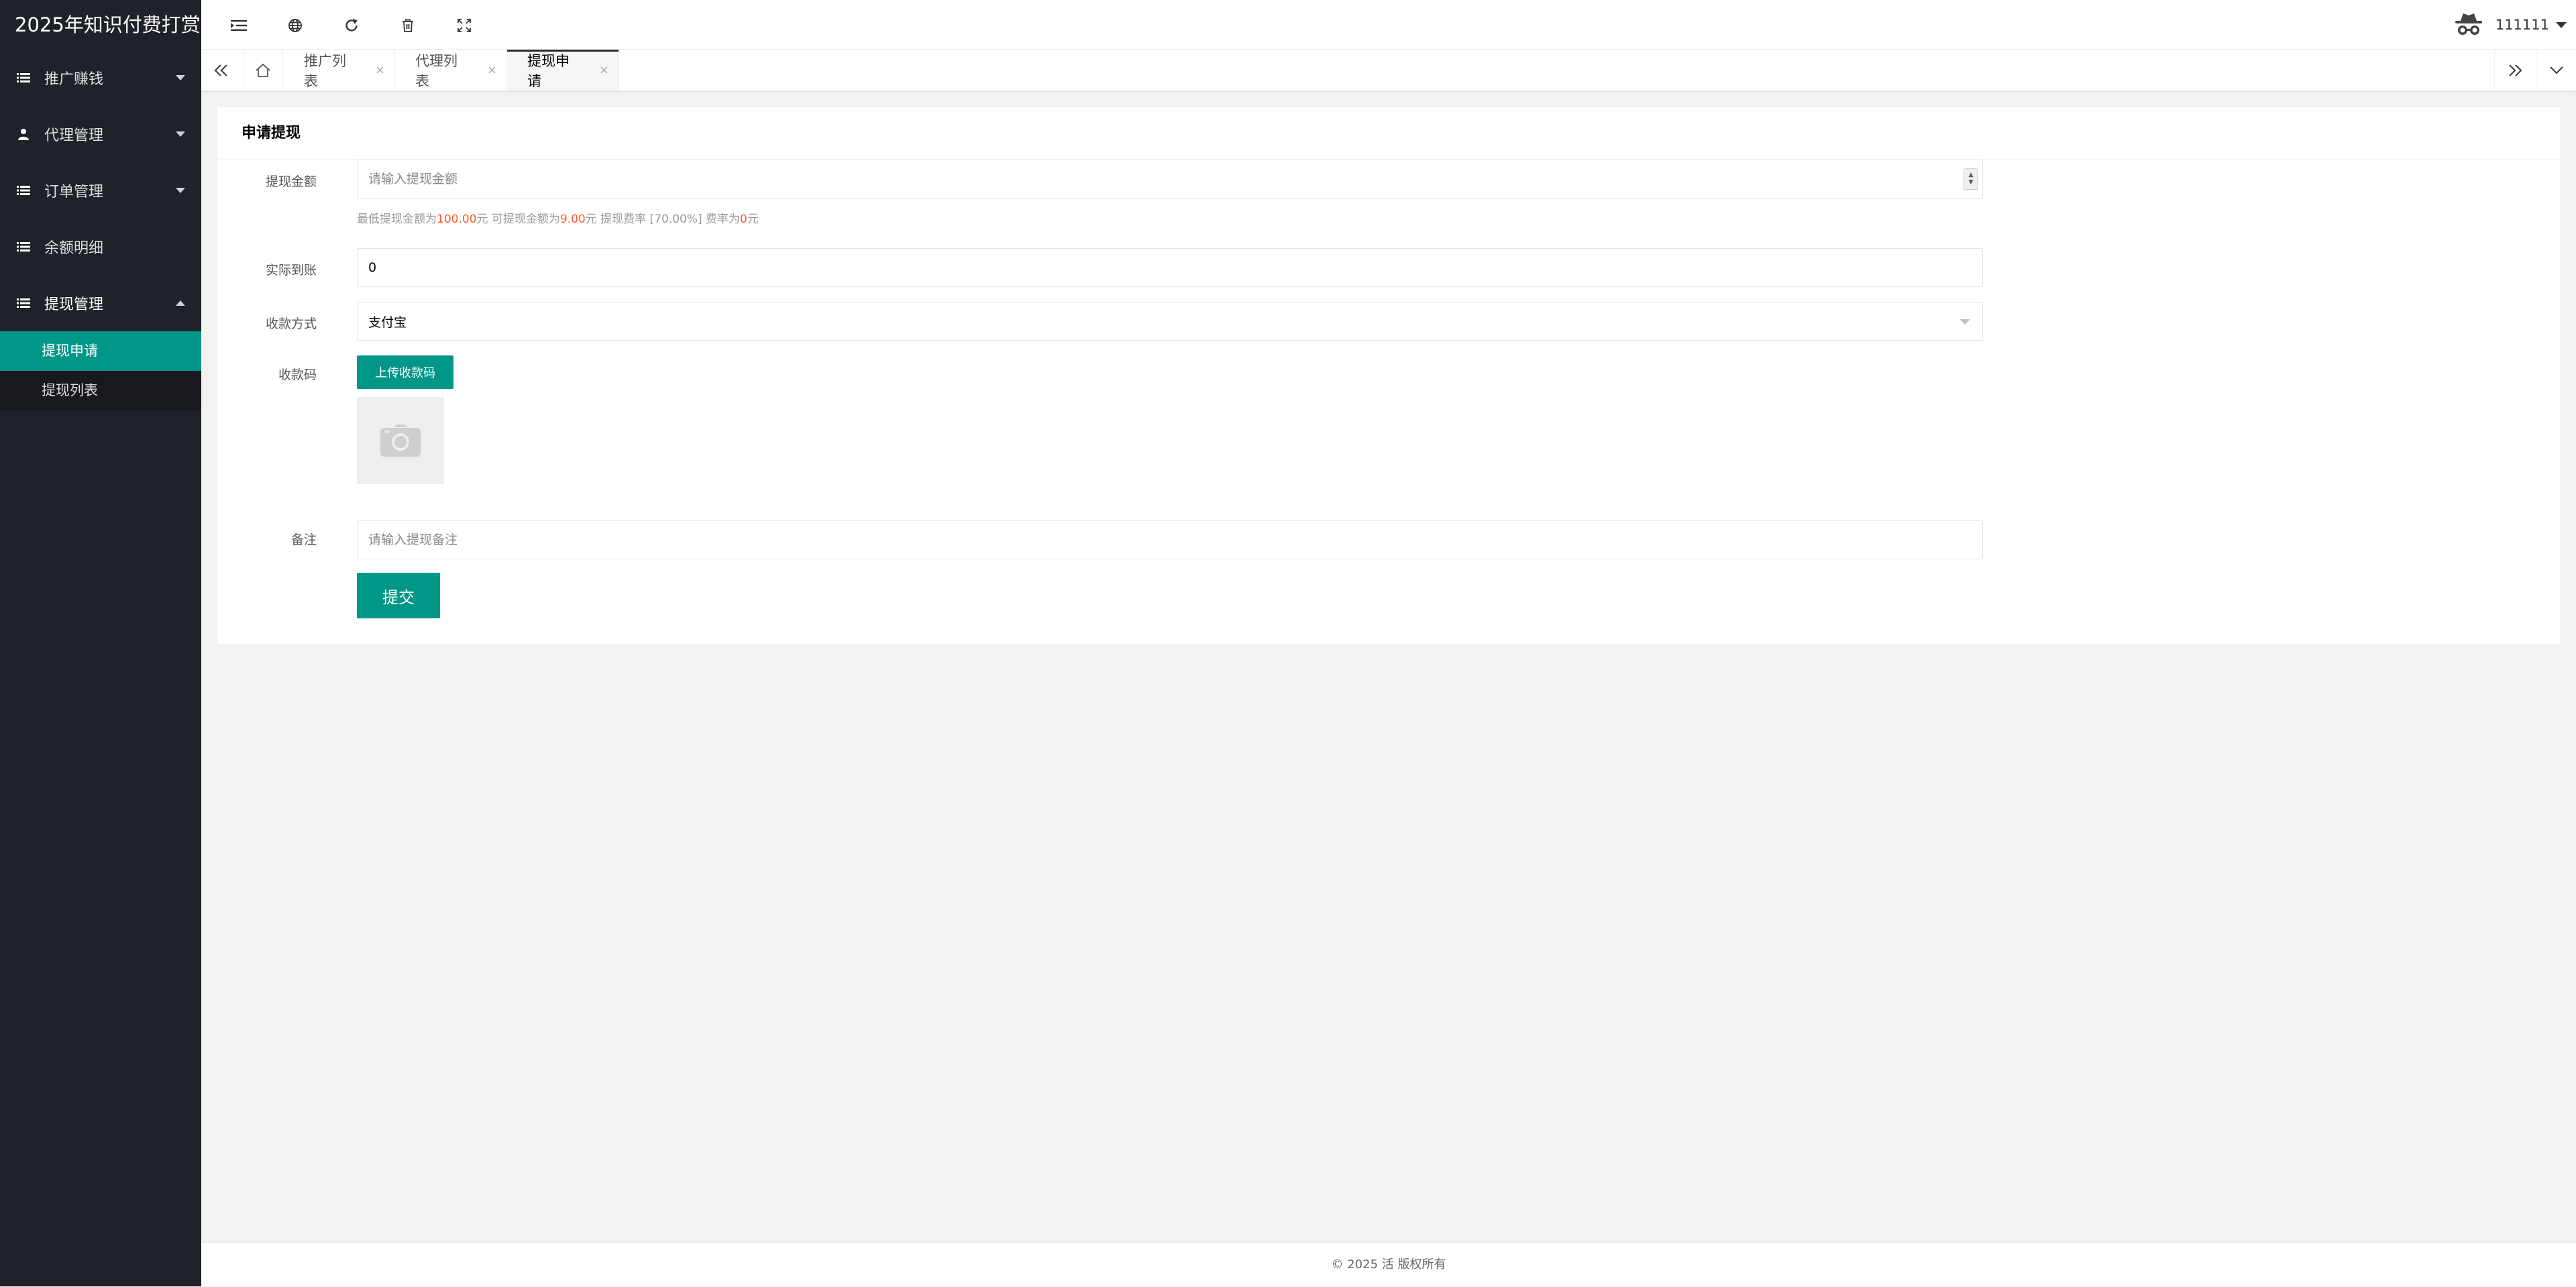 This screenshot has width=2576, height=1287. What do you see at coordinates (267, 181) in the screenshot?
I see `amount-label: 提现金额` at bounding box center [267, 181].